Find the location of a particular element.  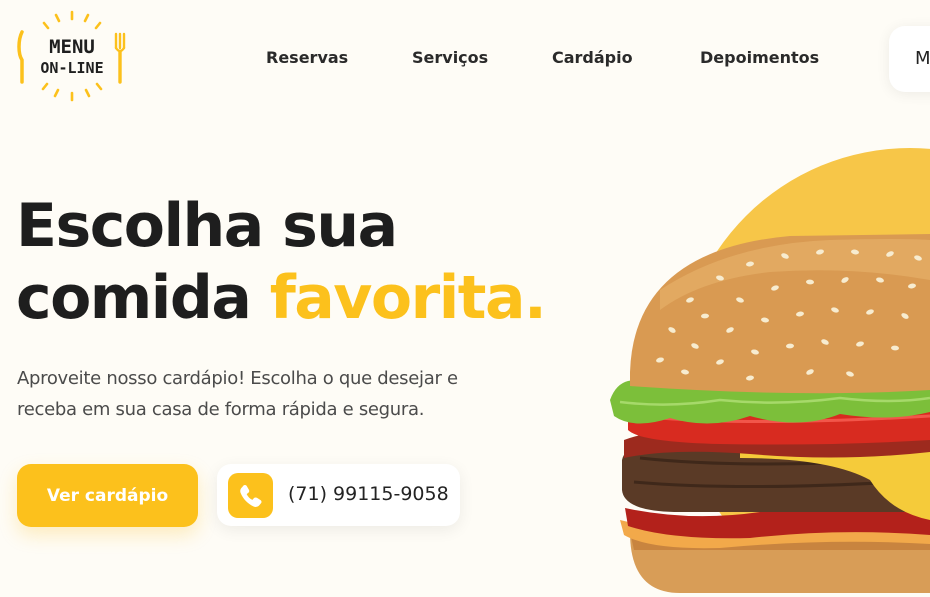

hero-title-line2: comida is located at coordinates (134, 298).